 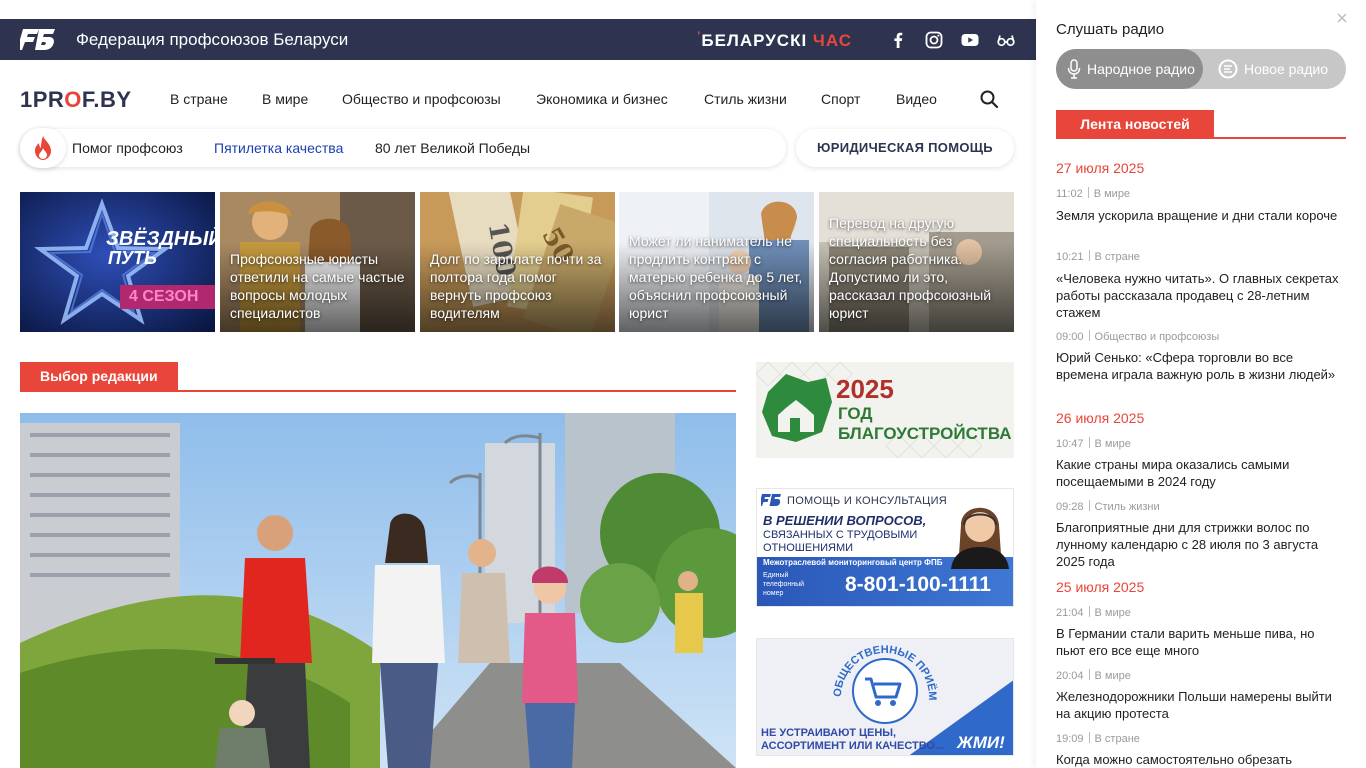 I want to click on help-phone: 8-801-100-1111, so click(x=918, y=585).